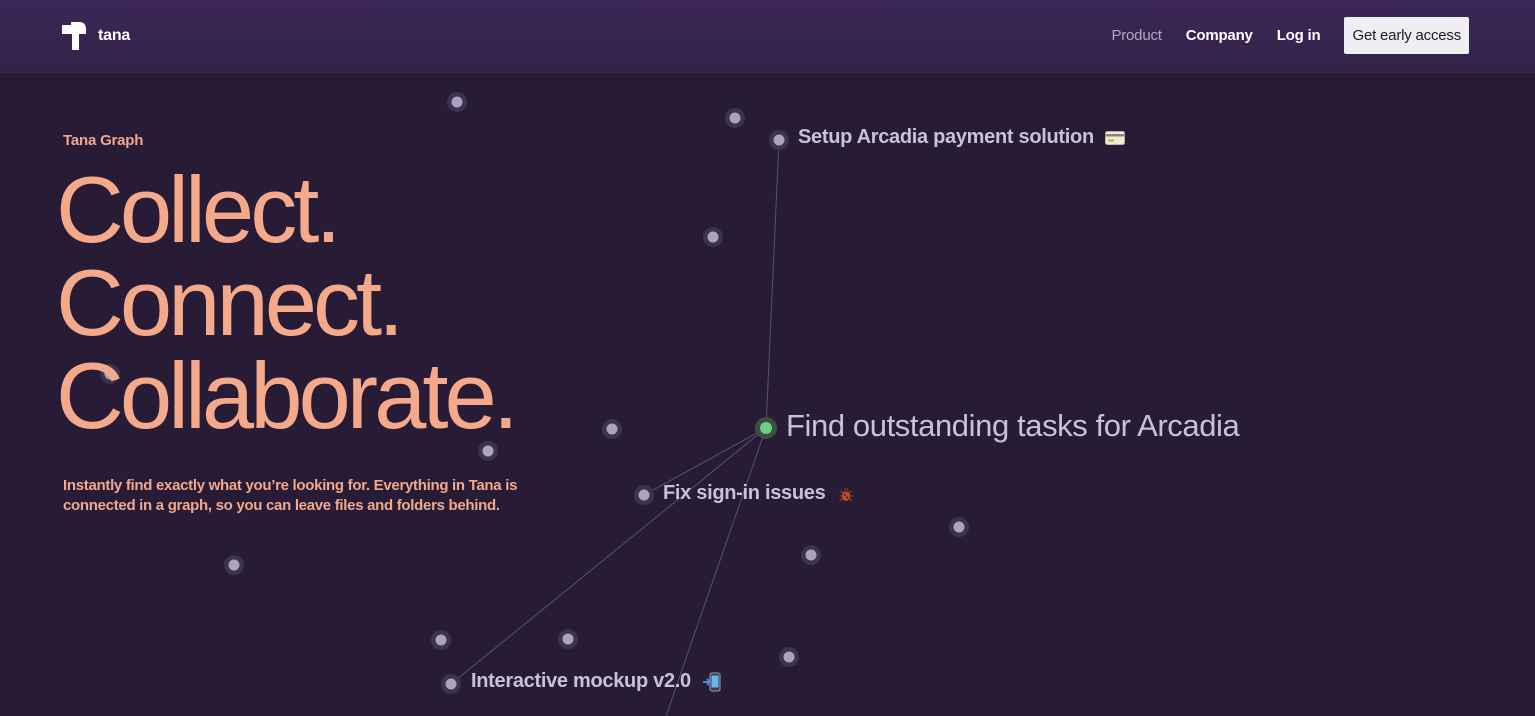 The image size is (1535, 716). What do you see at coordinates (644, 495) in the screenshot?
I see `graph-node-fix` at bounding box center [644, 495].